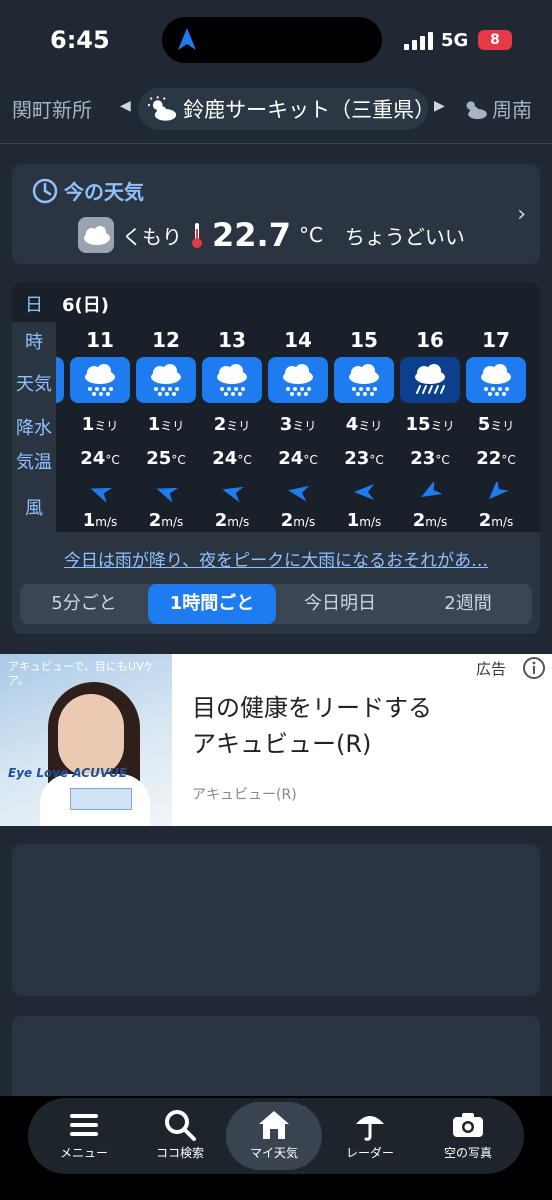 The image size is (552, 1200). What do you see at coordinates (468, 604) in the screenshot?
I see `segment-2weeks: 2週間` at bounding box center [468, 604].